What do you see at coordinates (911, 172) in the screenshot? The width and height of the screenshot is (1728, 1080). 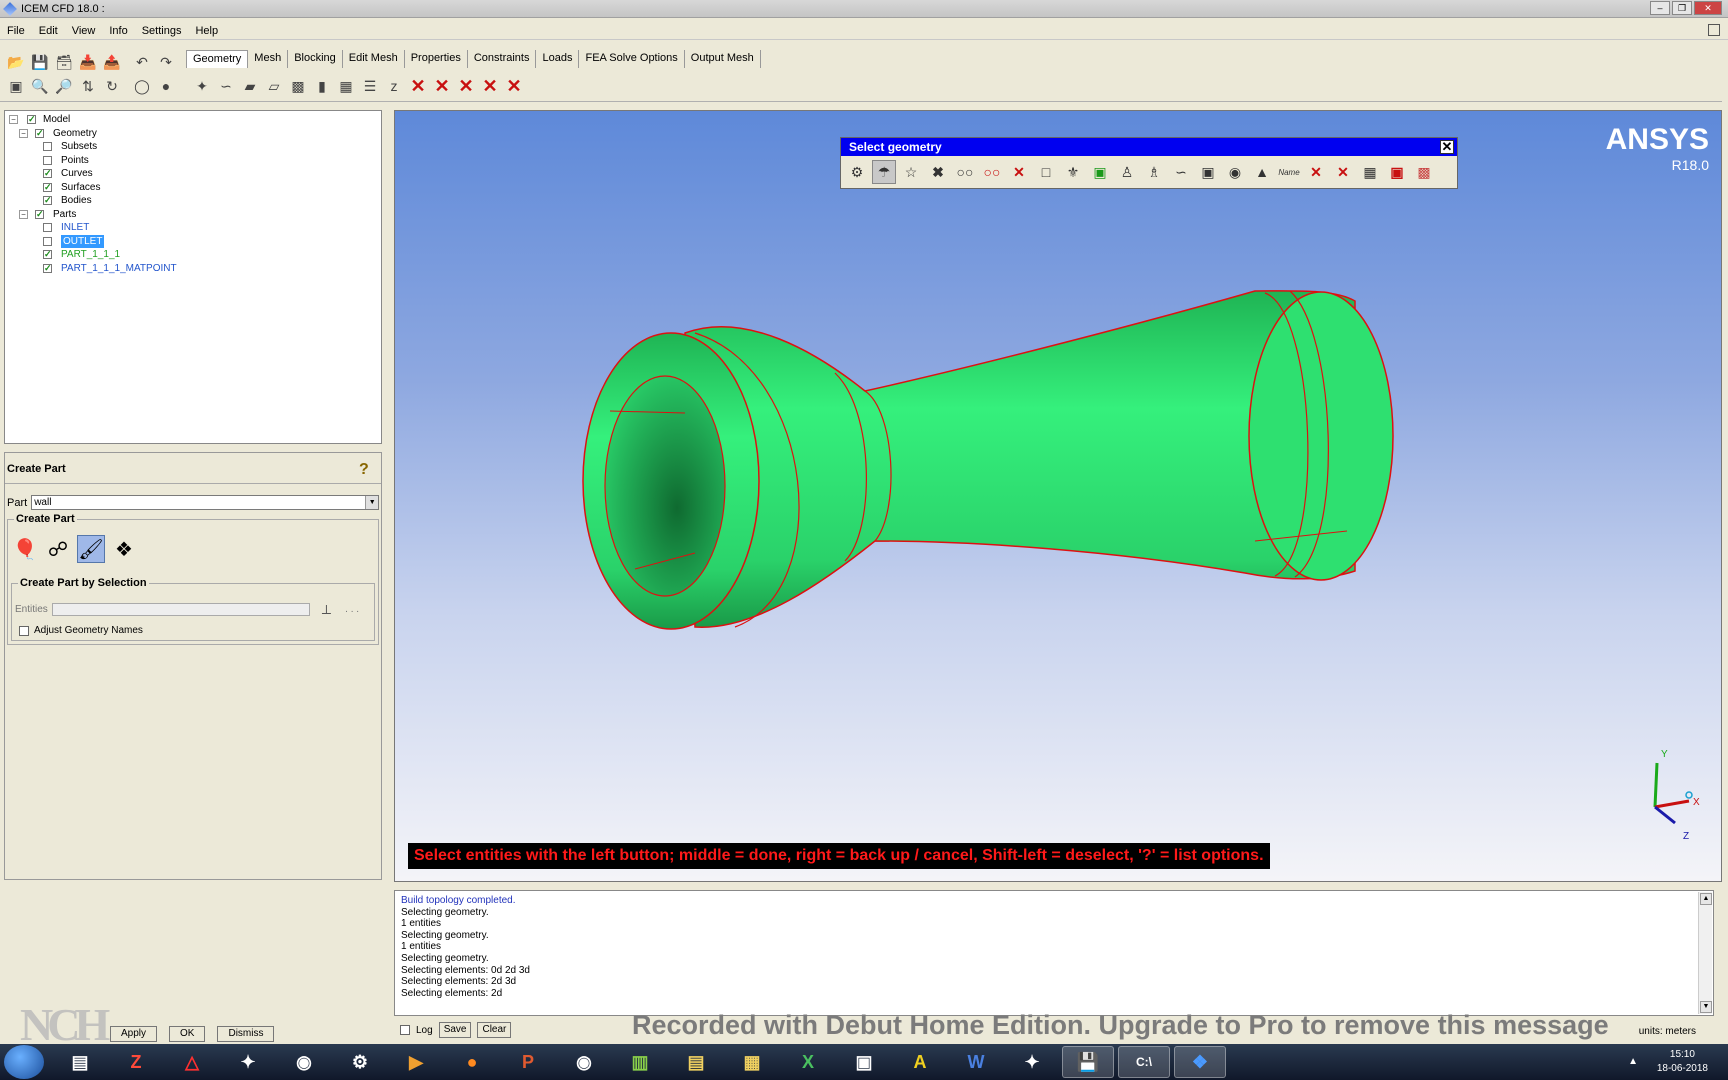 I see `select-items-in-polygon-region-icon: ☆` at bounding box center [911, 172].